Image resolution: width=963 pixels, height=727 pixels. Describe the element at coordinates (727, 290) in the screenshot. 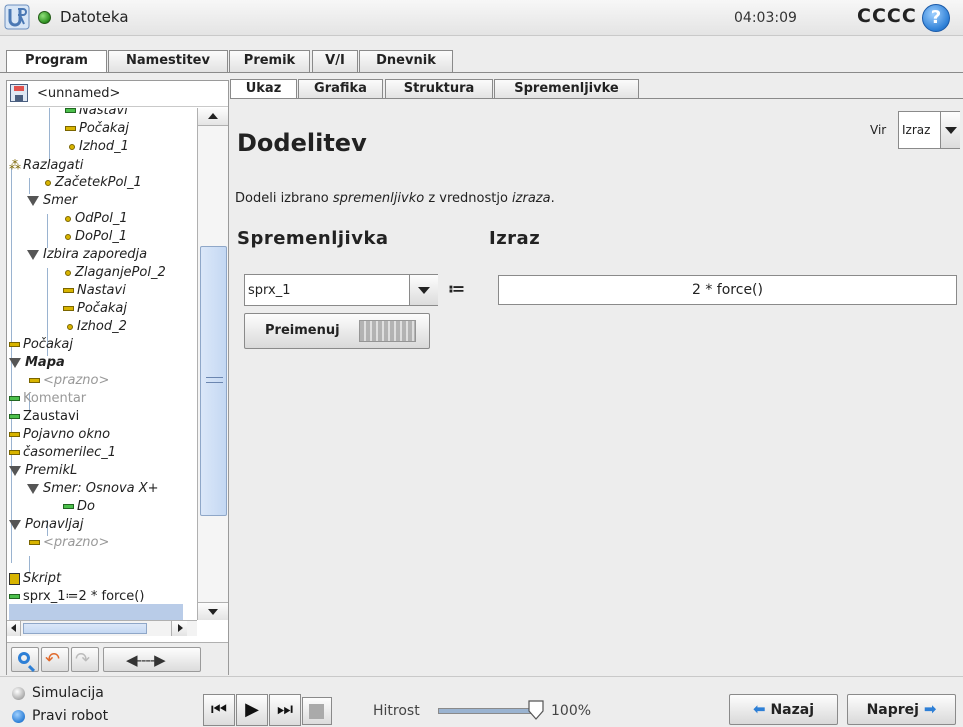

I see `expression-field: 2 * force()` at that location.